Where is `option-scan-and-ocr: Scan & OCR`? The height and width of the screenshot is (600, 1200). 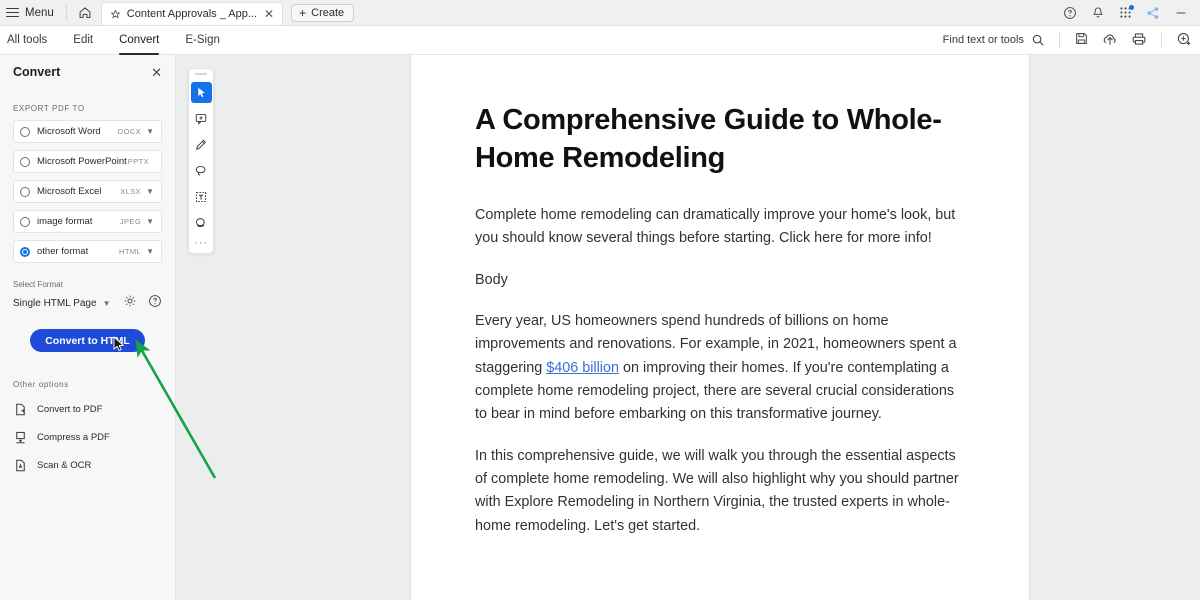
option-scan-and-ocr: Scan & OCR is located at coordinates (87, 465).